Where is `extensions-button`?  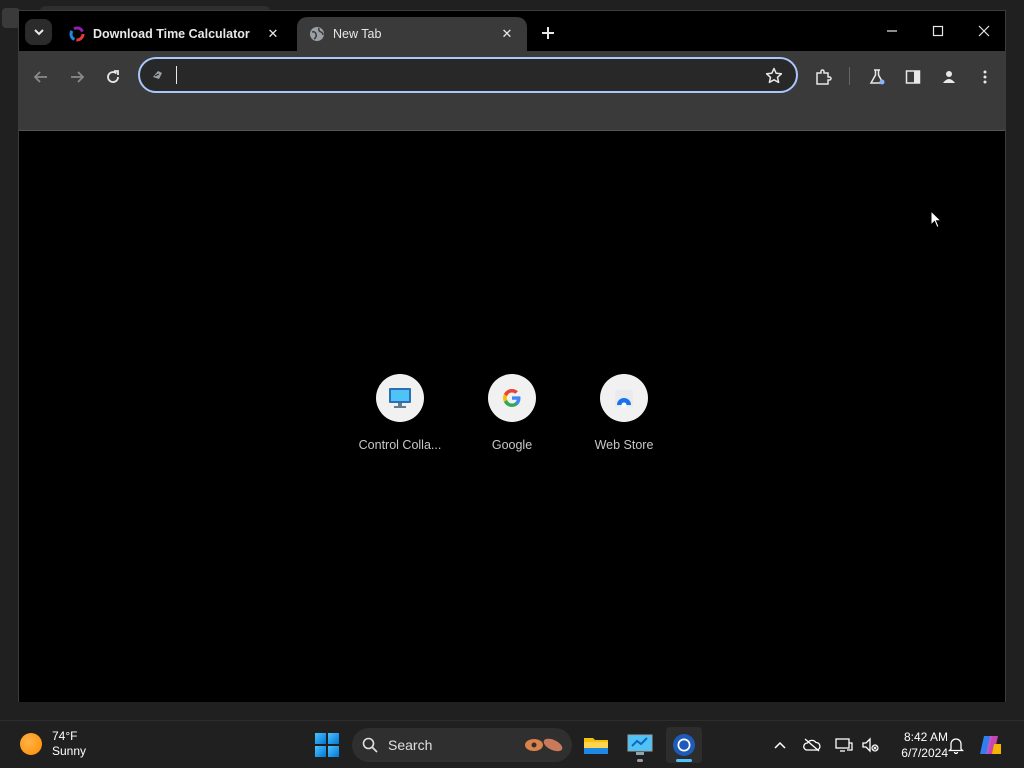
extensions-button is located at coordinates (823, 77).